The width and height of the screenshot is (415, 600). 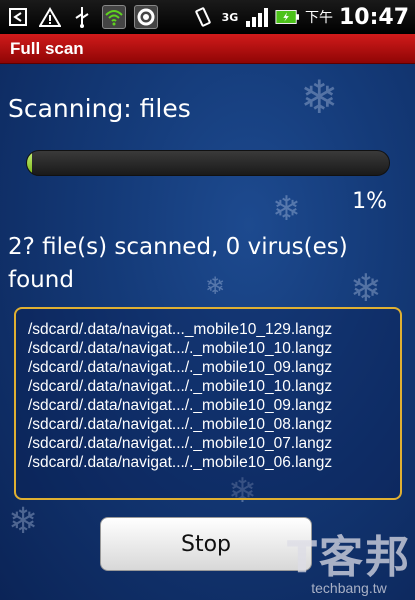 What do you see at coordinates (206, 544) in the screenshot?
I see `stop-button: Stop` at bounding box center [206, 544].